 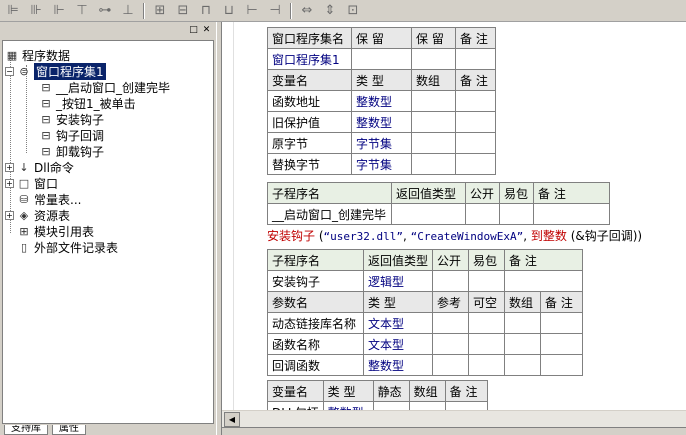 I want to click on editor-gutter, so click(x=228, y=216).